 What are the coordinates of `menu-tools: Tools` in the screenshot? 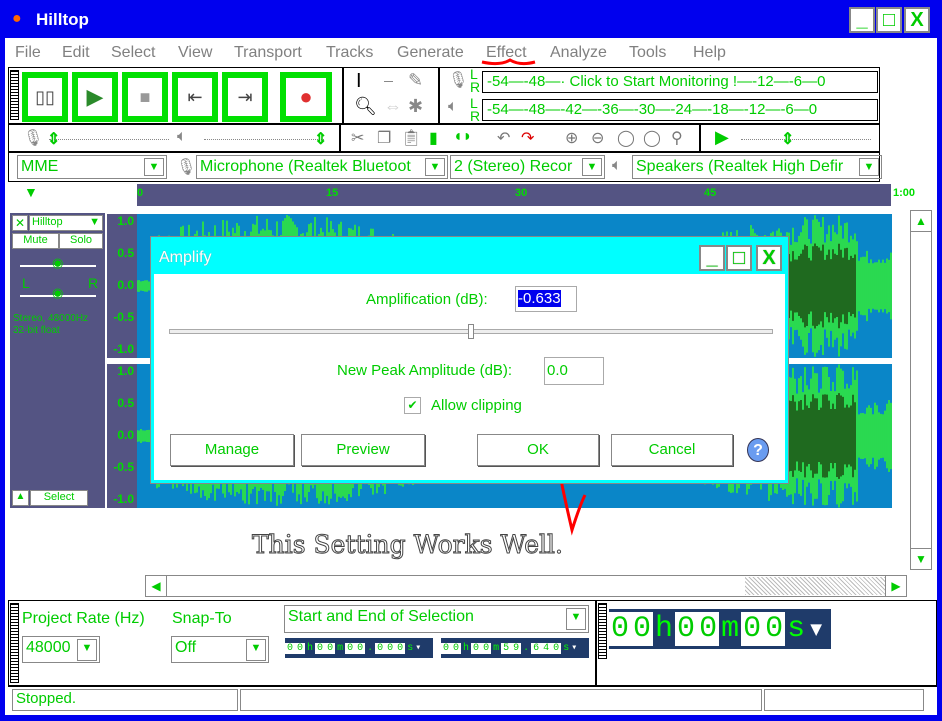 It's located at (647, 53).